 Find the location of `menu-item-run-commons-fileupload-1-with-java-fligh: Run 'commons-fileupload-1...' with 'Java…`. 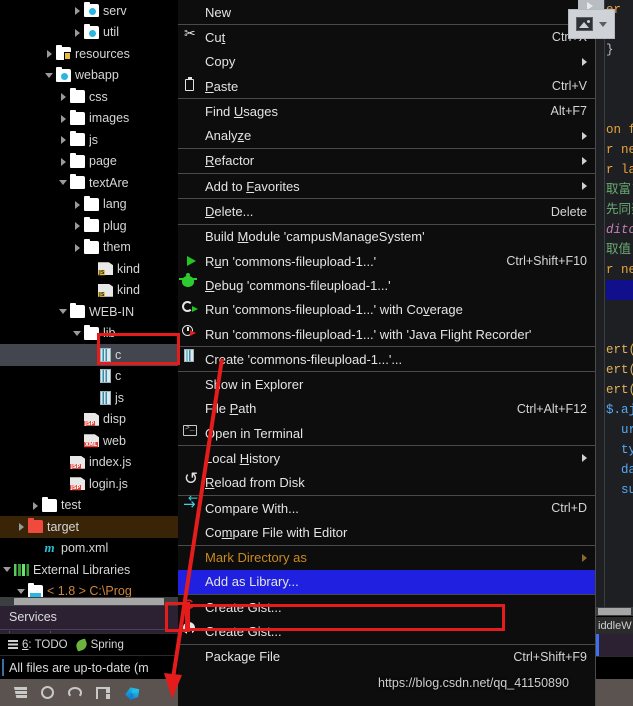

menu-item-run-commons-fileupload-1-with-java-fligh: Run 'commons-fileupload-1...' with 'Java… is located at coordinates (386, 334).